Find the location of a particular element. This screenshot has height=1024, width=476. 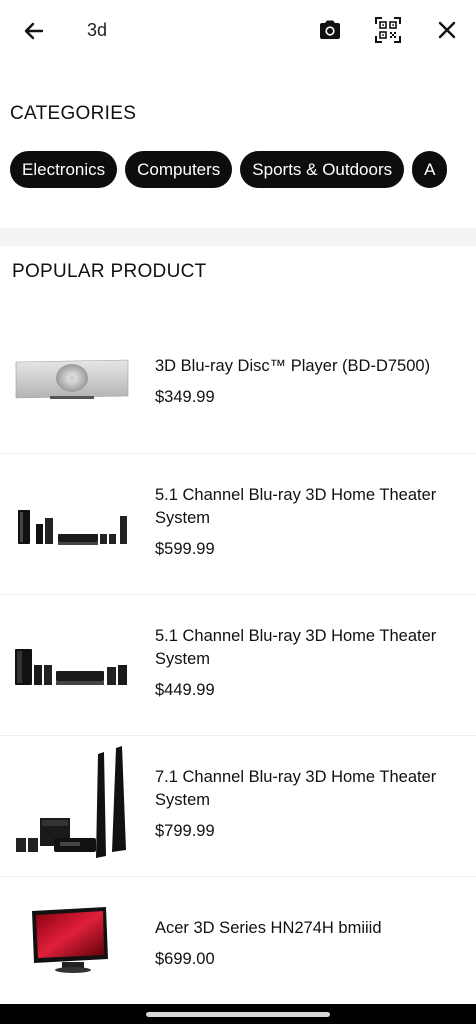

clear-search-button is located at coordinates (447, 30).